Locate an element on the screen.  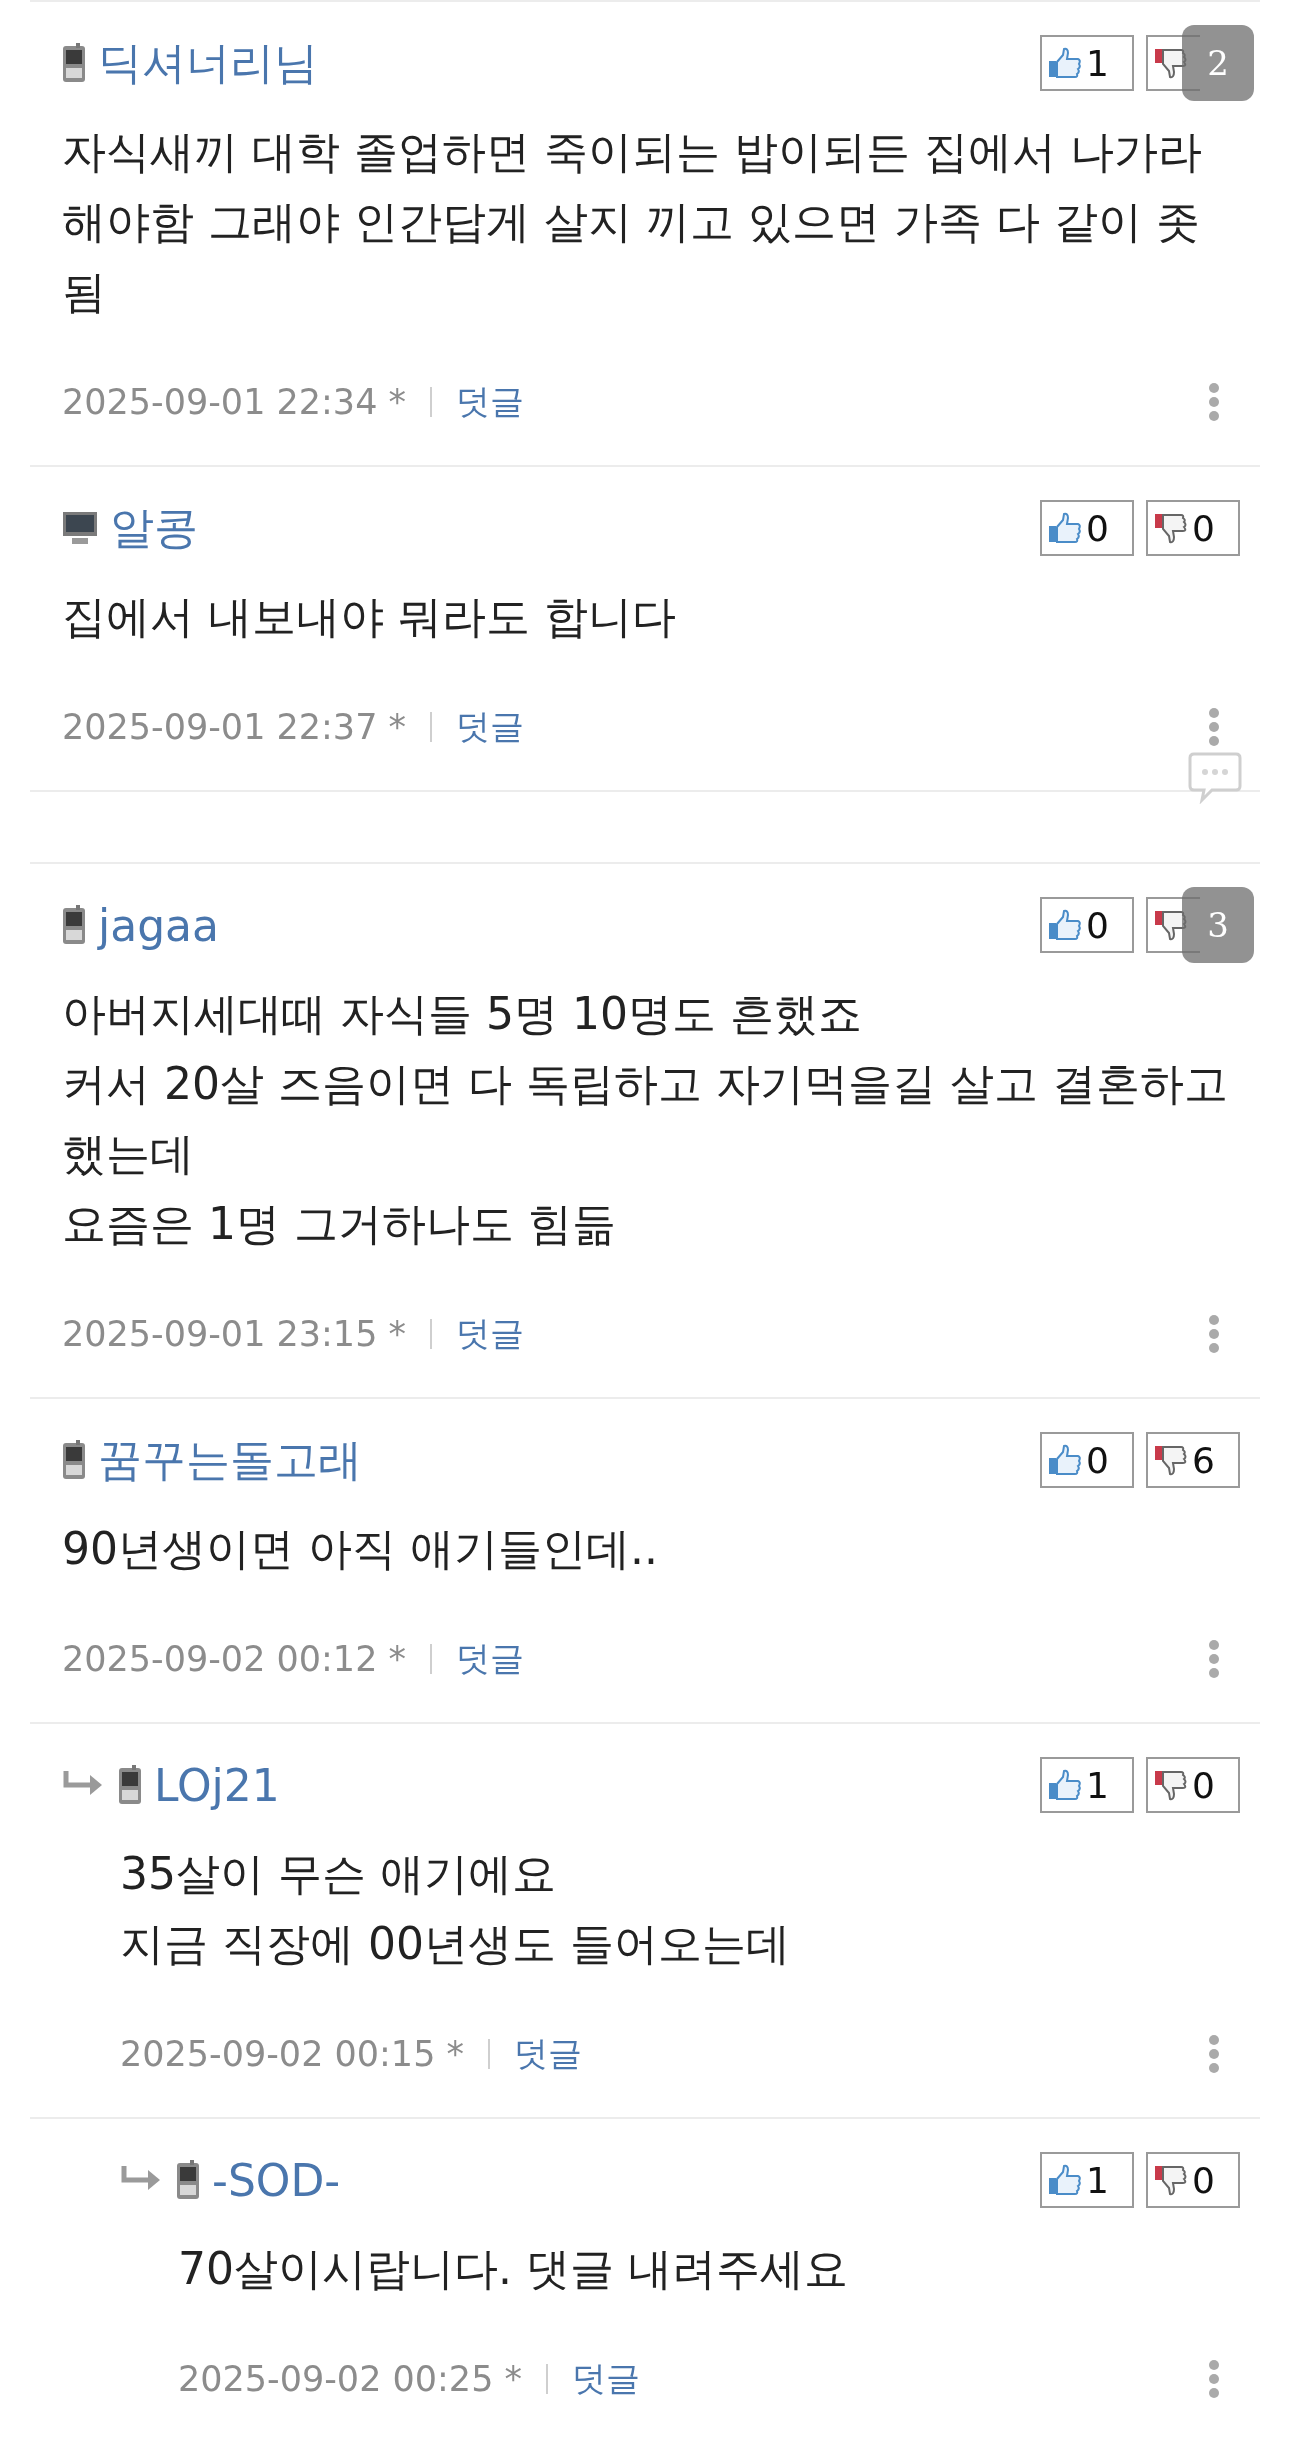
author-name: 알콩 is located at coordinates (154, 528).